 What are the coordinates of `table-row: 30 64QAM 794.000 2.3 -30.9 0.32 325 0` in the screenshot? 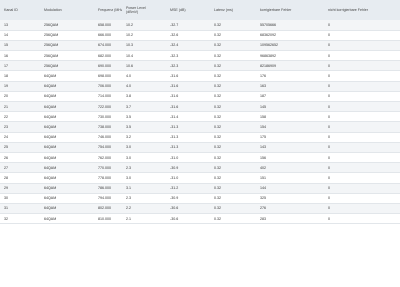 It's located at (200, 198).